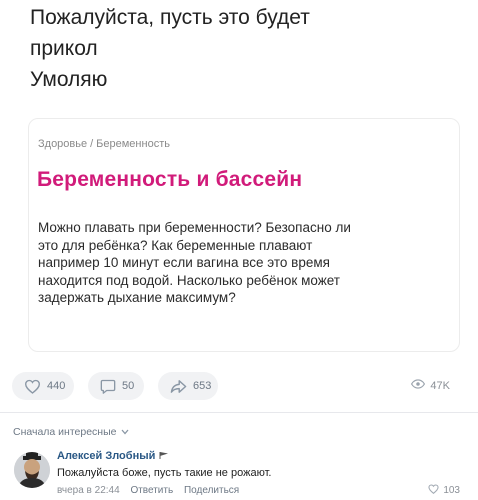 Image resolution: width=478 pixels, height=500 pixels. I want to click on post-actions: 440 50 653 47K, so click(239, 387).